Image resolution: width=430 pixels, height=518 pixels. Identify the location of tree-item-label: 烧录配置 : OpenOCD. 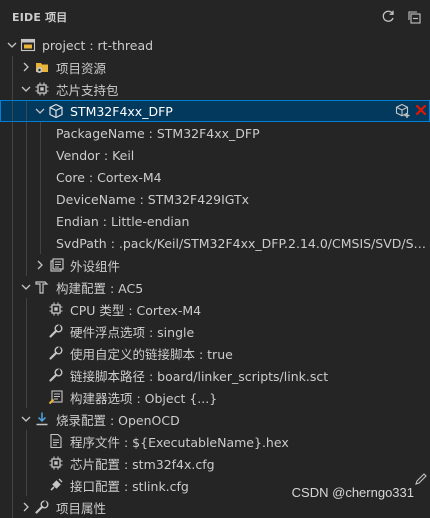
(118, 420).